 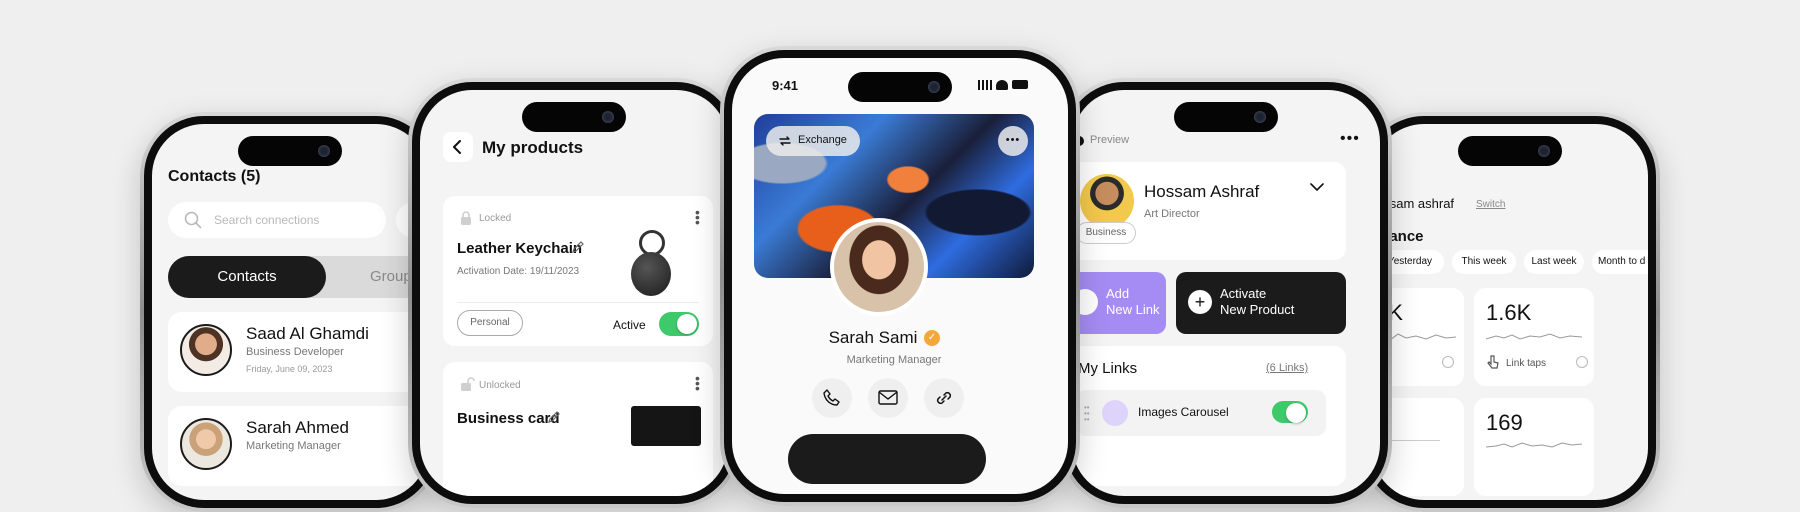 I want to click on status-label: Active, so click(x=629, y=325).